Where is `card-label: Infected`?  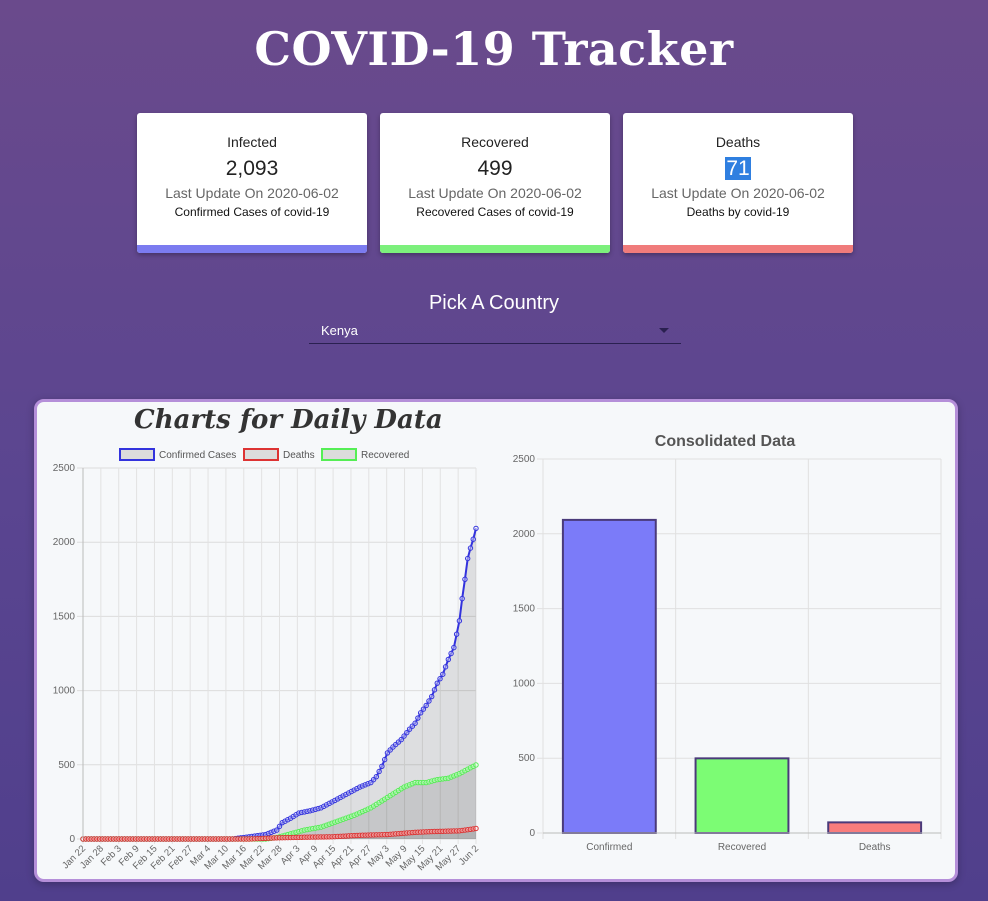 card-label: Infected is located at coordinates (252, 142).